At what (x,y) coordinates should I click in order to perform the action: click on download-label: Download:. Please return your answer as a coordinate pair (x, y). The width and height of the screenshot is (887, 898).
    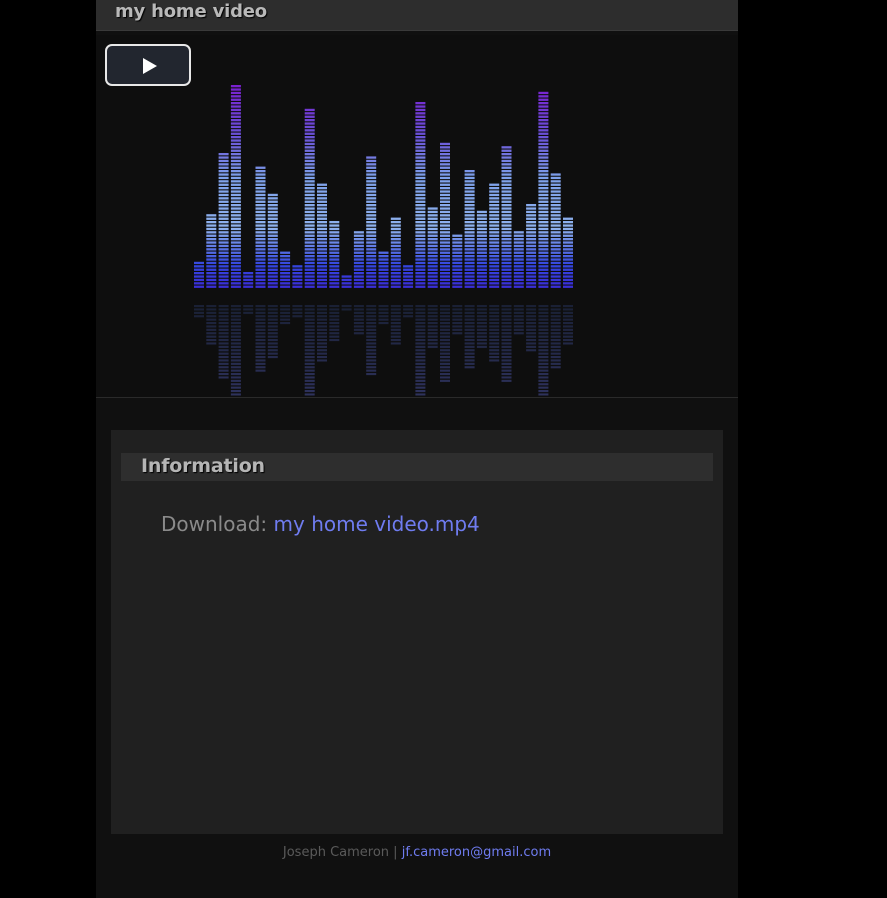
    Looking at the image, I should click on (214, 524).